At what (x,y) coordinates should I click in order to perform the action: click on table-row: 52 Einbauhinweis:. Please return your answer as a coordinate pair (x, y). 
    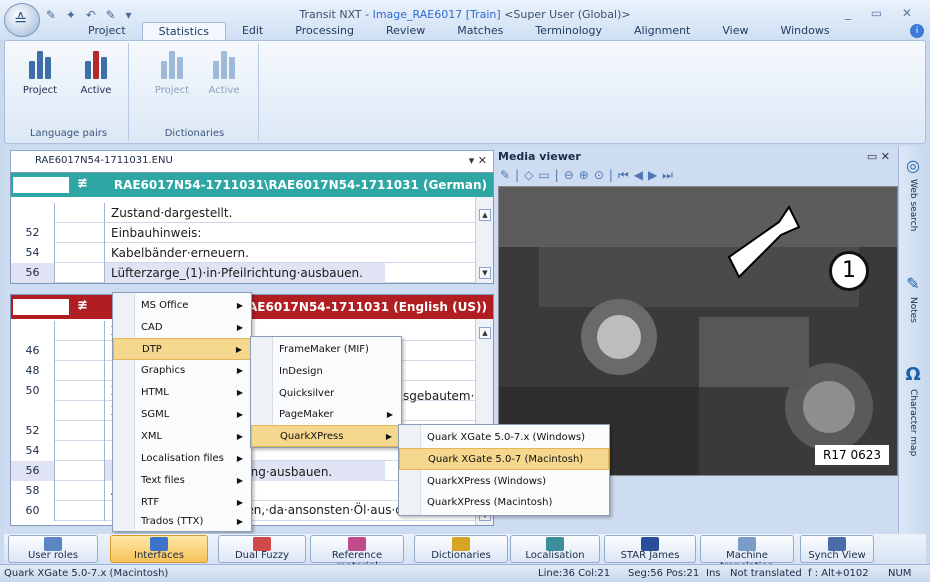
    Looking at the image, I should click on (243, 233).